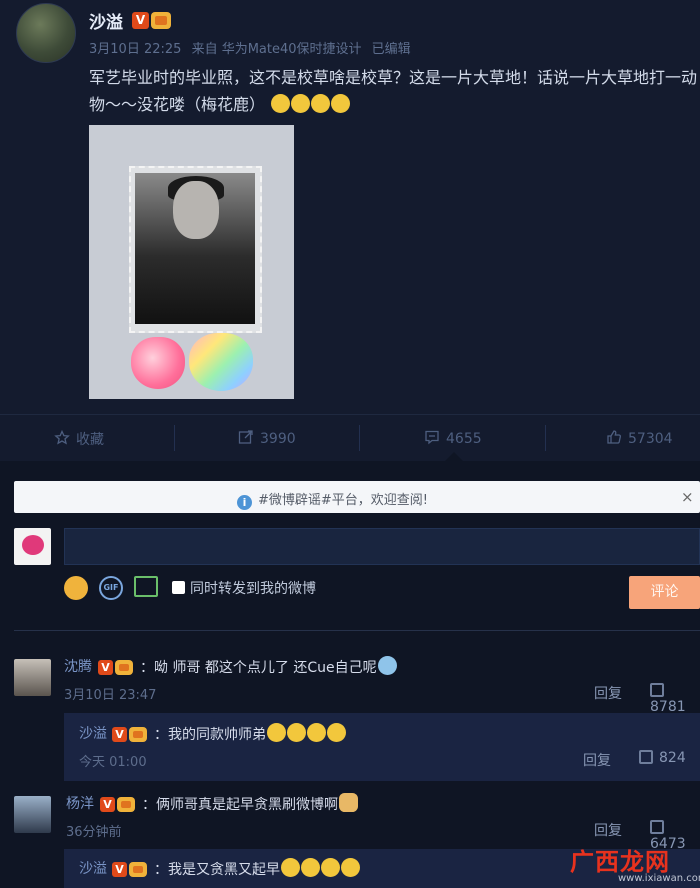 Image resolution: width=700 pixels, height=888 pixels. What do you see at coordinates (158, 363) in the screenshot?
I see `pink-heart-sticker` at bounding box center [158, 363].